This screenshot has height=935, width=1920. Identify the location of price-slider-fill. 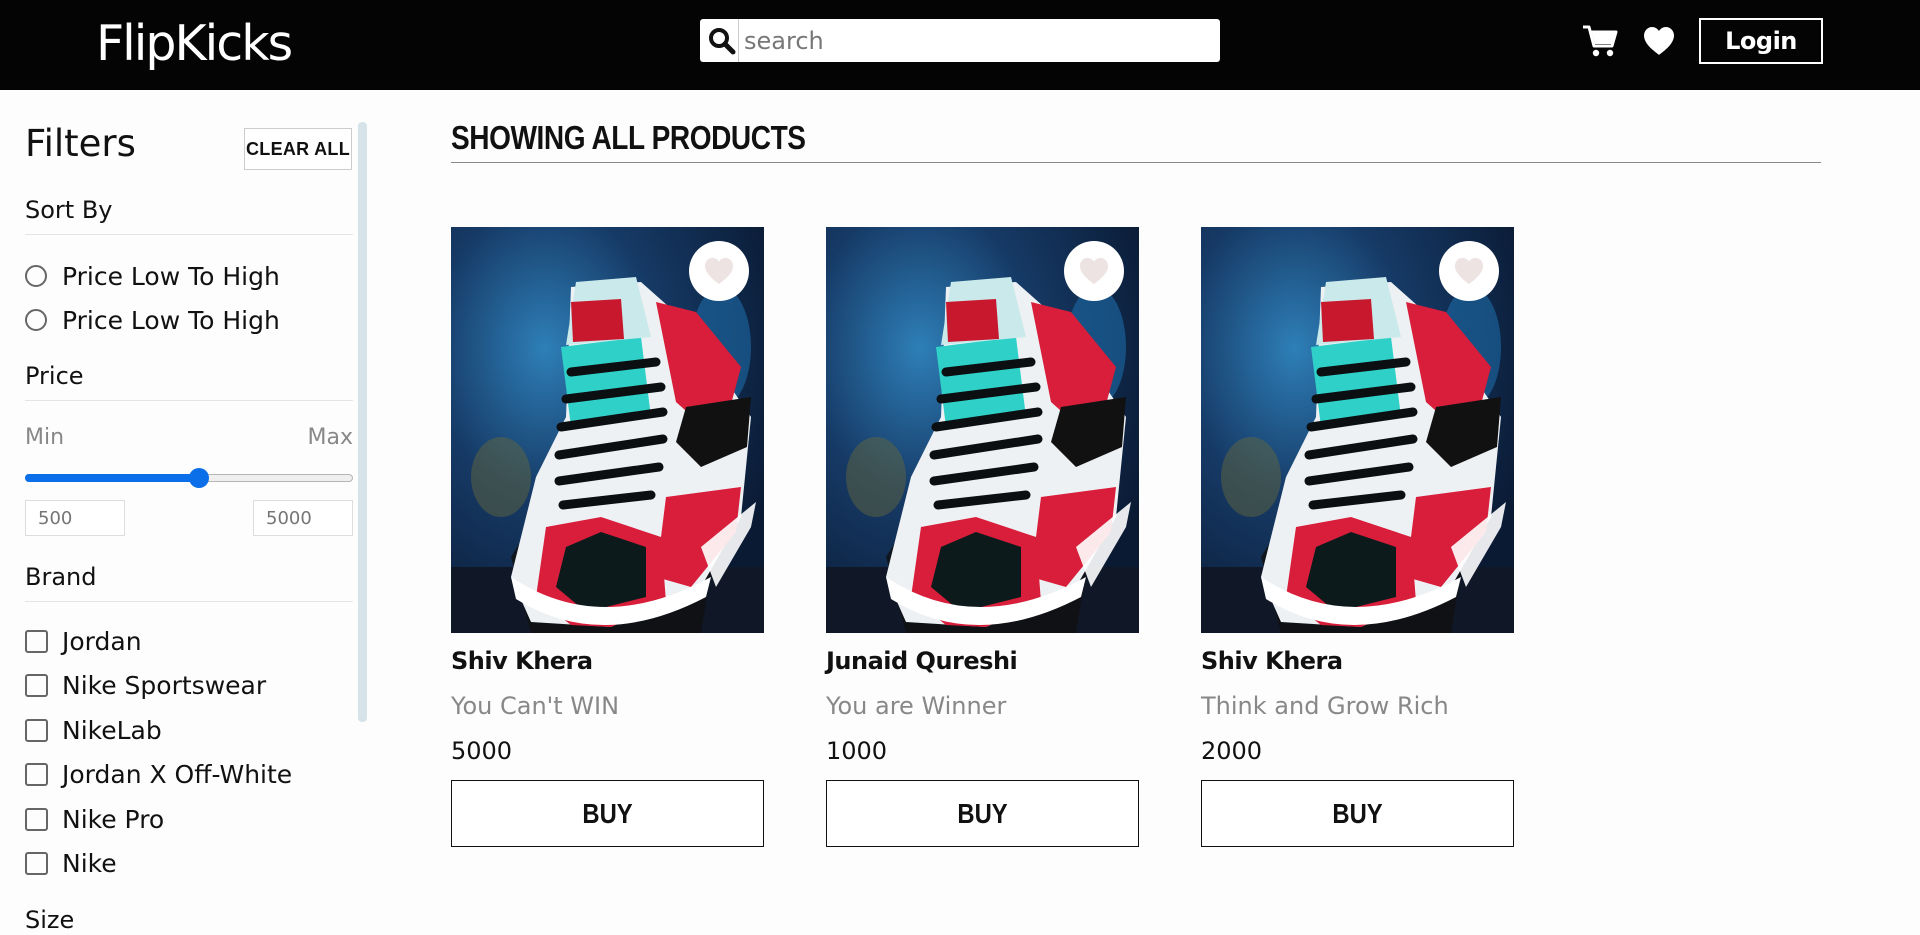
(112, 478).